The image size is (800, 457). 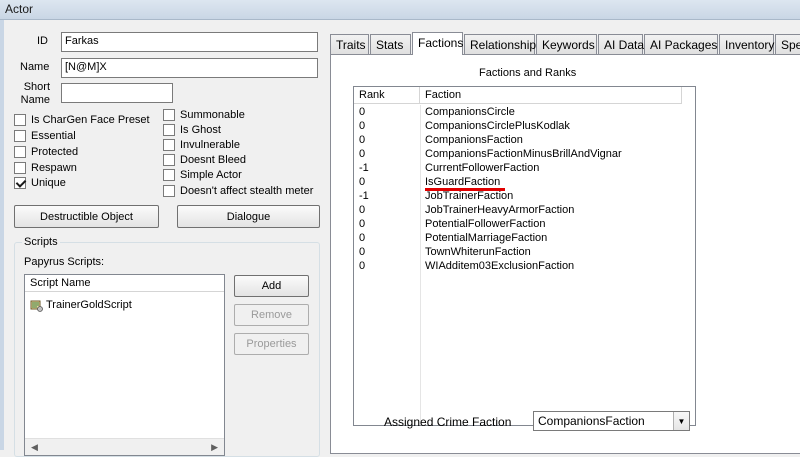 What do you see at coordinates (448, 422) in the screenshot?
I see `assigned-crime-faction-label: Assigned Crime Faction` at bounding box center [448, 422].